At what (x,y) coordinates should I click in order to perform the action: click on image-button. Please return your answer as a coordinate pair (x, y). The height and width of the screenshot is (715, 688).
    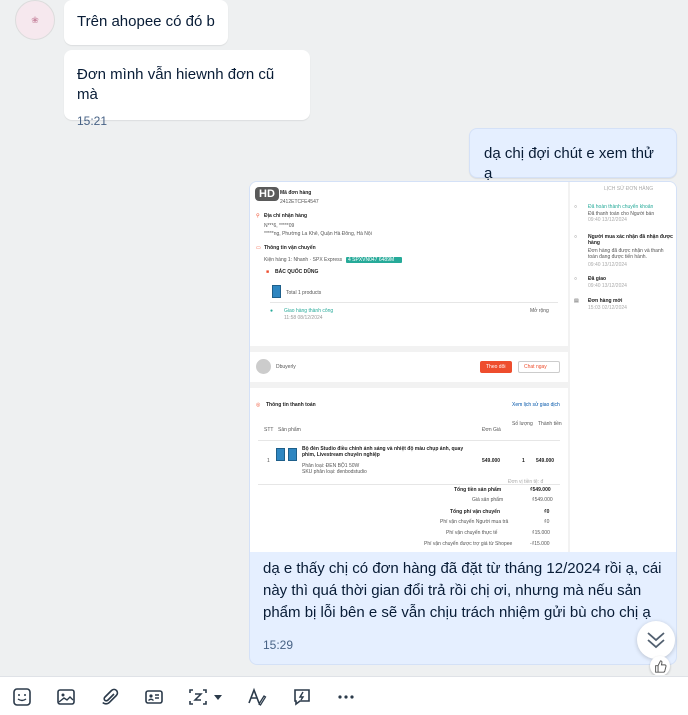
    Looking at the image, I should click on (66, 697).